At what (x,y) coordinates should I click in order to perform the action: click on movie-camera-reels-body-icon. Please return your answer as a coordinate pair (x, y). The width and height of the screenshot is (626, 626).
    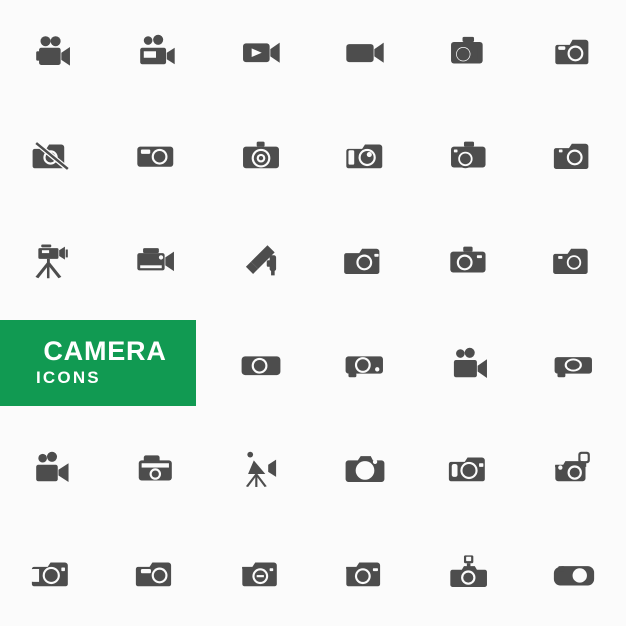
    Looking at the image, I should click on (156, 52).